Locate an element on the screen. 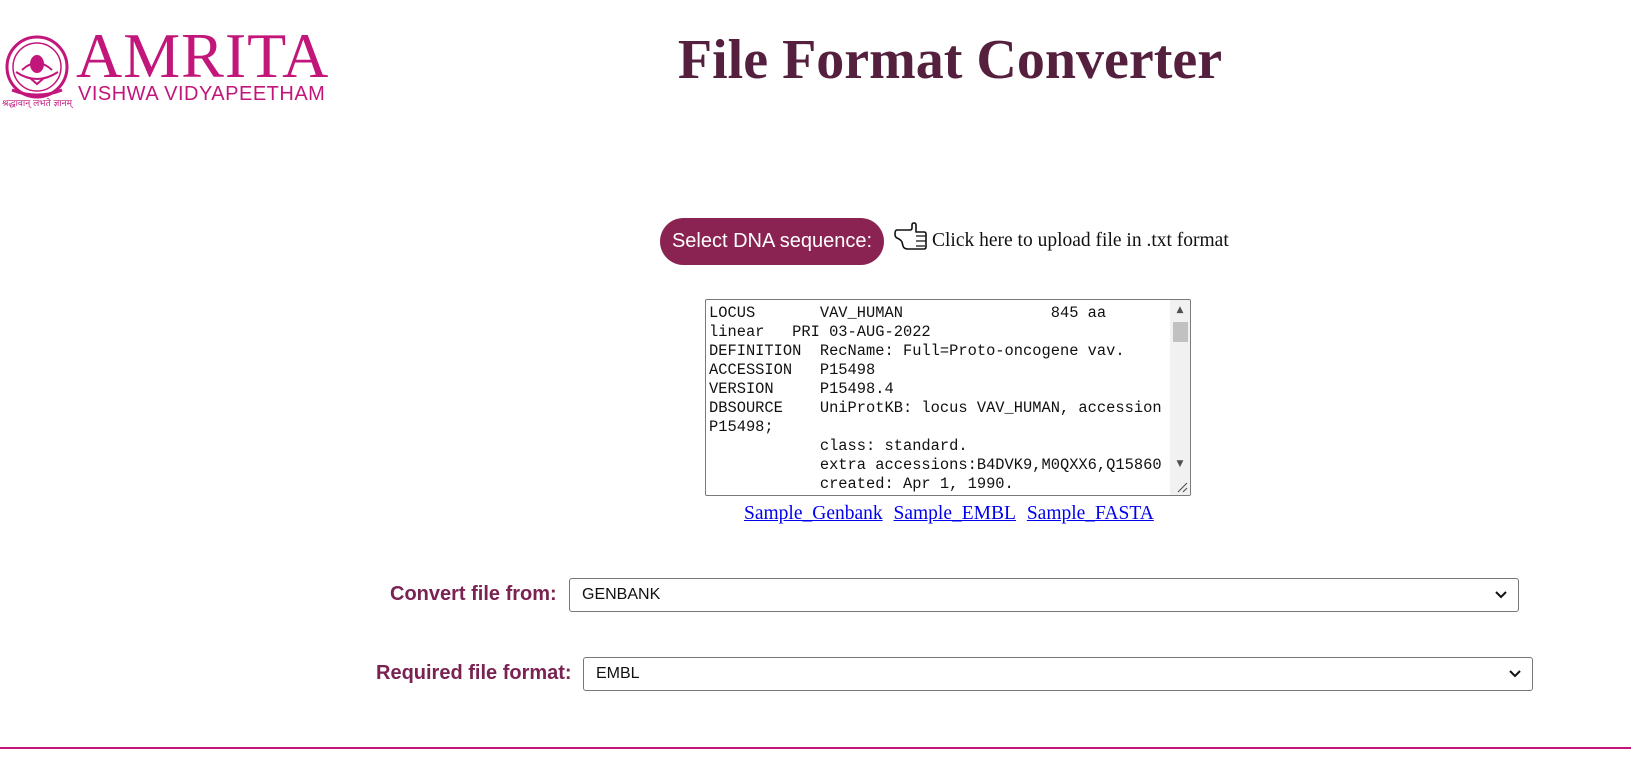 The image size is (1631, 766). textarea-scrollbar: ▲ ▼ is located at coordinates (1180, 397).